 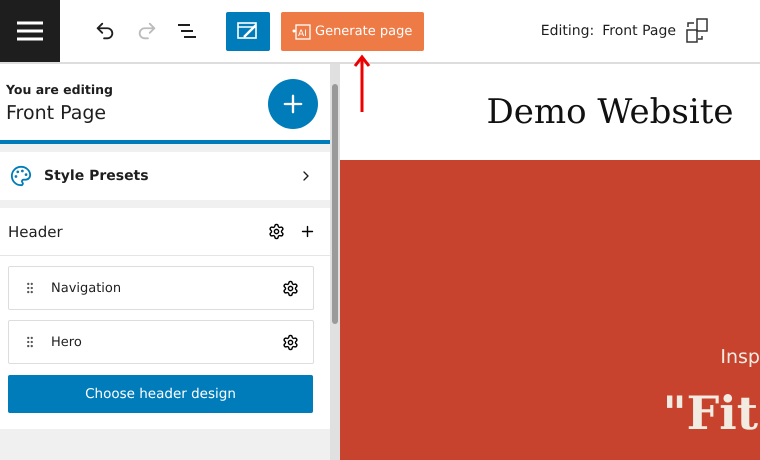 I want to click on hero-kicker-text: Insp, so click(x=740, y=357).